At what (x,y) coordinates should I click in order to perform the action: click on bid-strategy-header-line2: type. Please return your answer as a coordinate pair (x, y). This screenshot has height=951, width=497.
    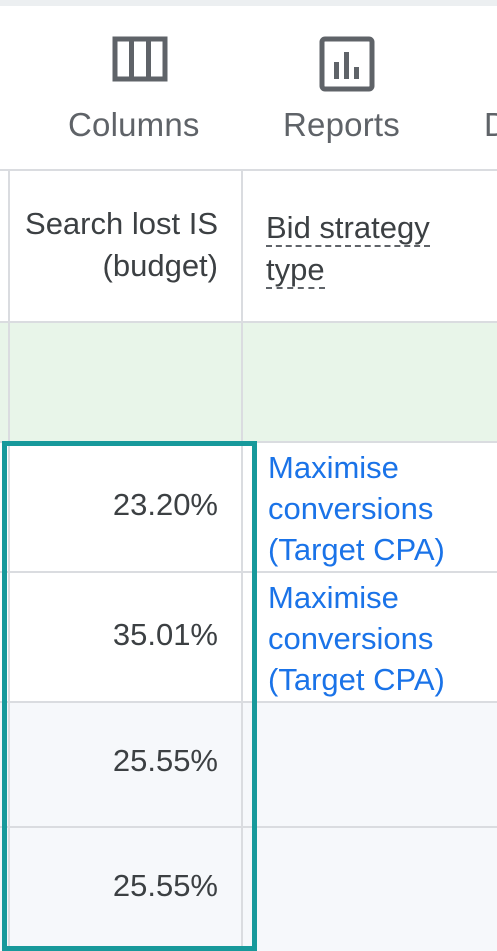
    Looking at the image, I should click on (295, 270).